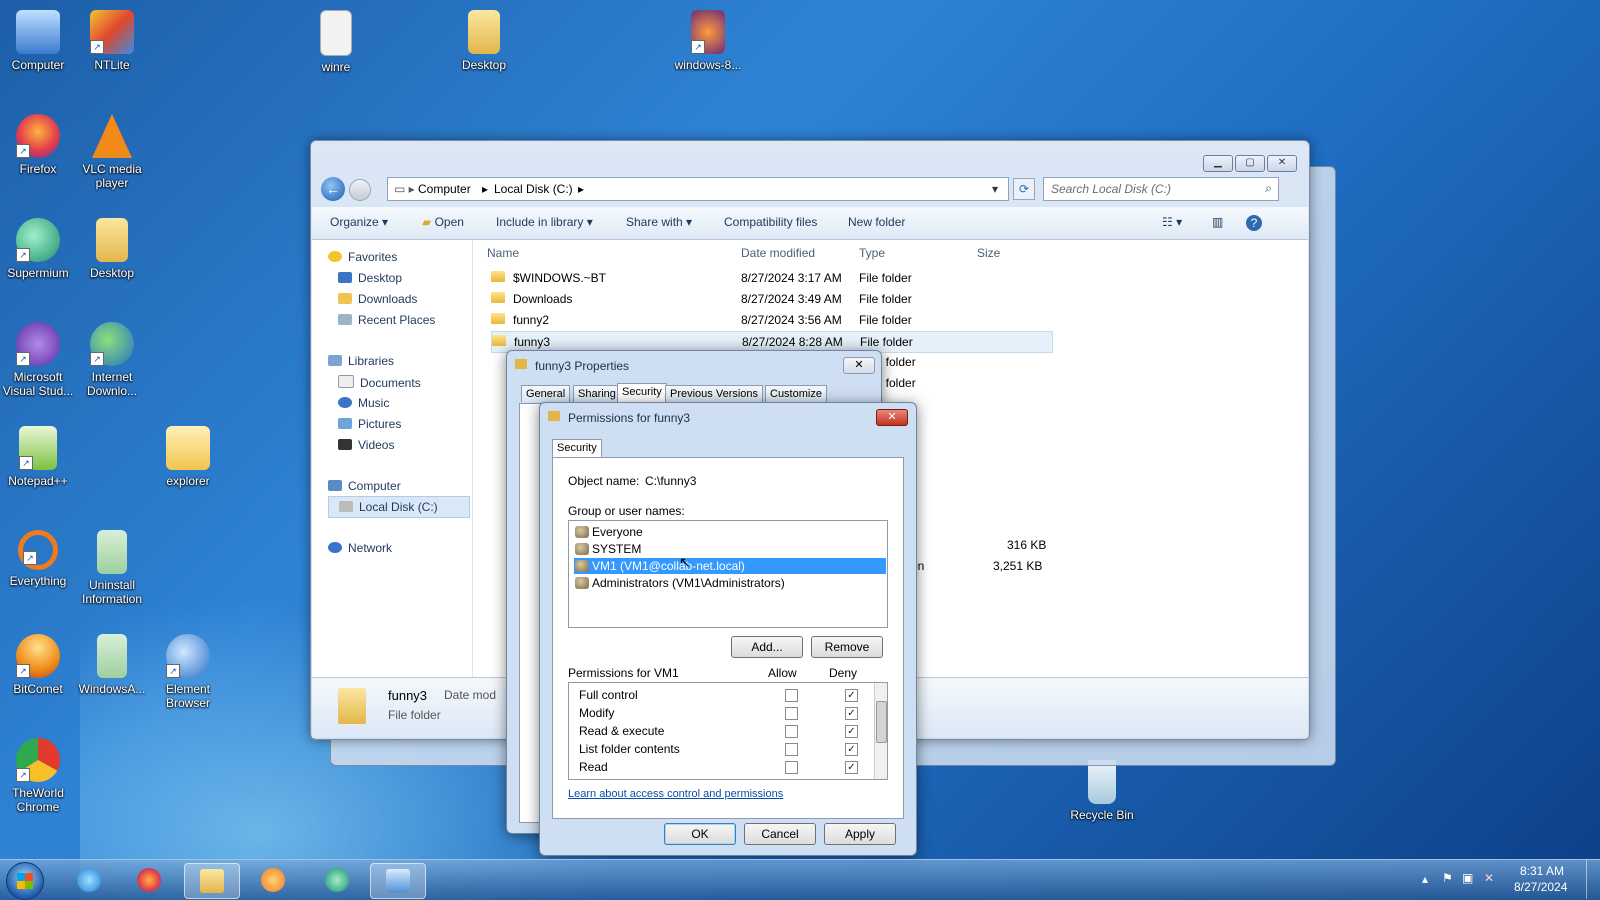 The height and width of the screenshot is (900, 1600). Describe the element at coordinates (860, 834) in the screenshot. I see `apply-button: Apply` at that location.